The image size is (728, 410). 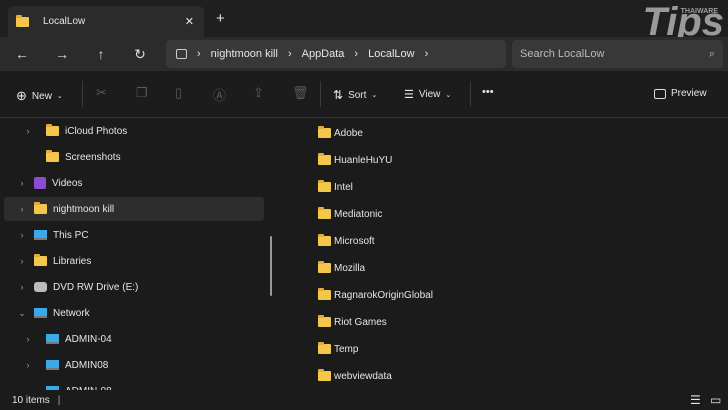 What do you see at coordinates (72, 261) in the screenshot?
I see `sidebar-item-label: Libraries` at bounding box center [72, 261].